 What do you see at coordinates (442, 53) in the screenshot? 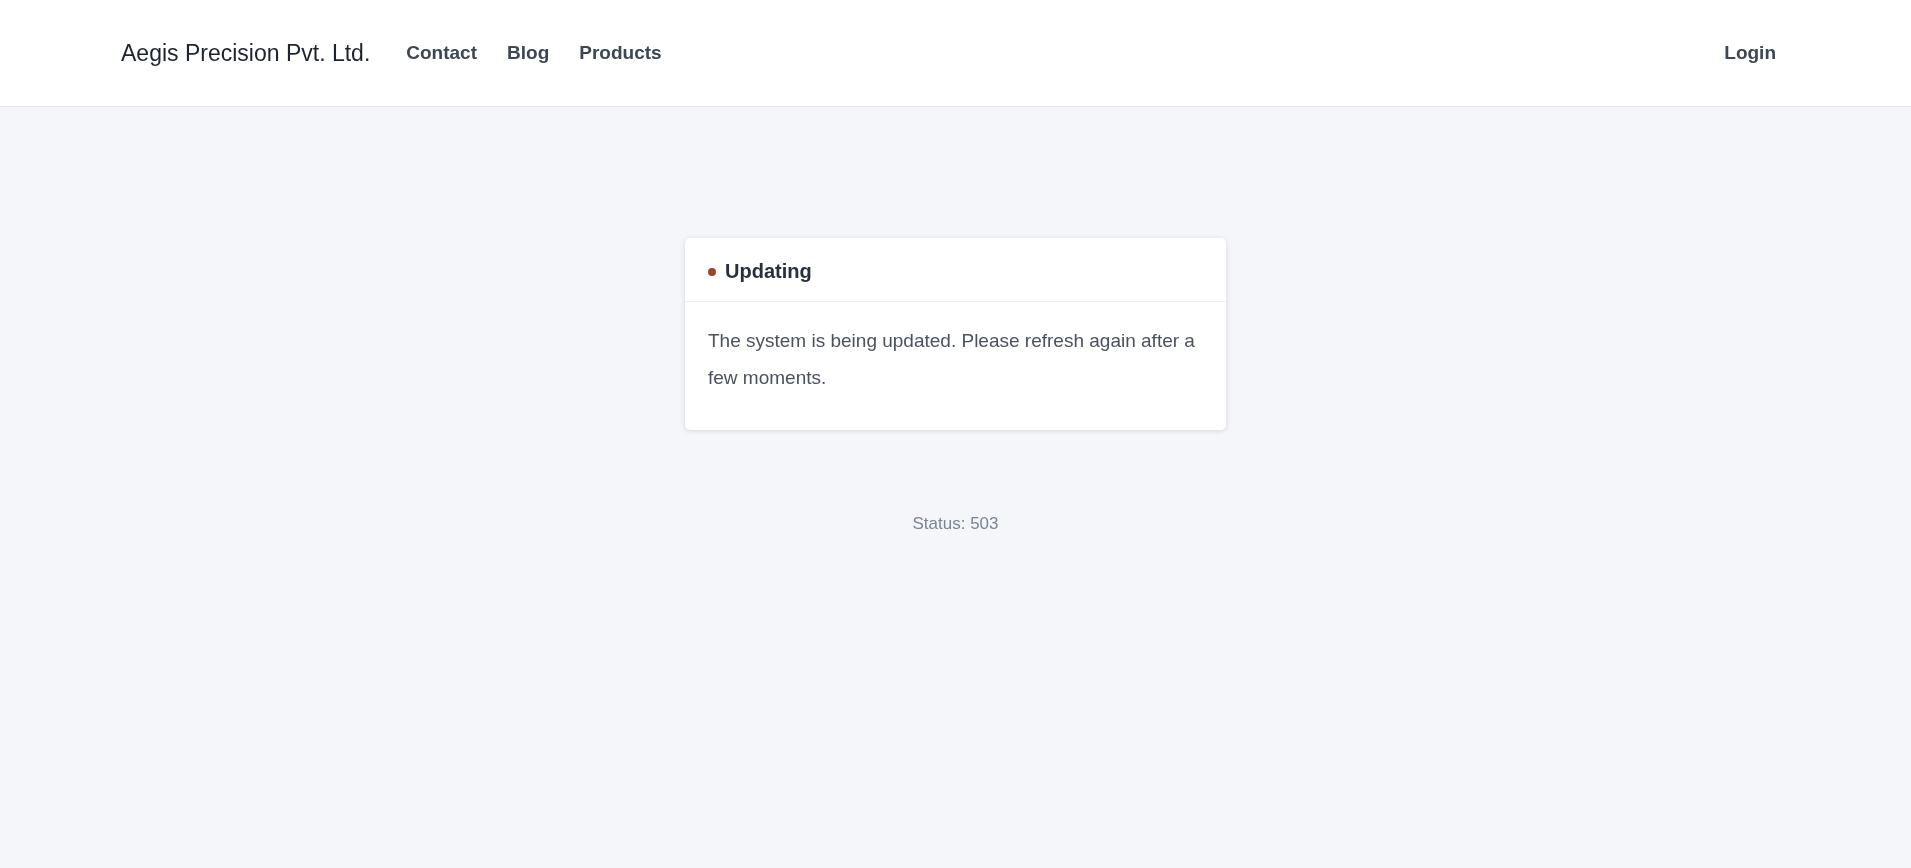
I see `nav-link: Contact` at bounding box center [442, 53].